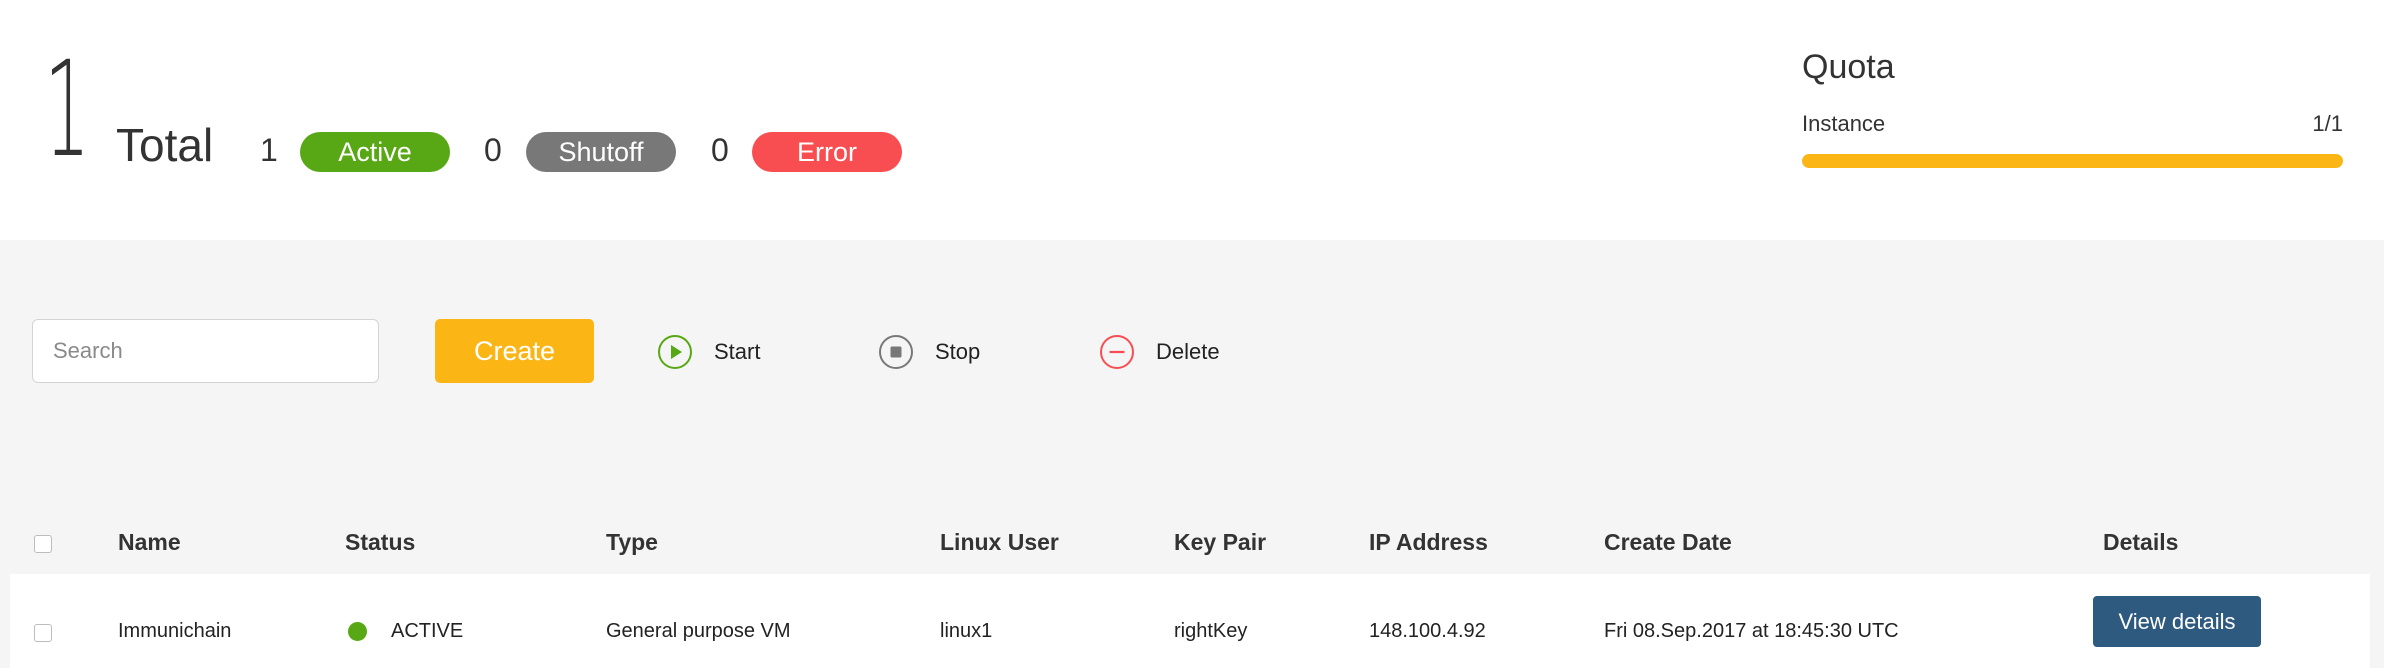 This screenshot has height=668, width=2384. I want to click on quota-instance-label: Instance, so click(1844, 123).